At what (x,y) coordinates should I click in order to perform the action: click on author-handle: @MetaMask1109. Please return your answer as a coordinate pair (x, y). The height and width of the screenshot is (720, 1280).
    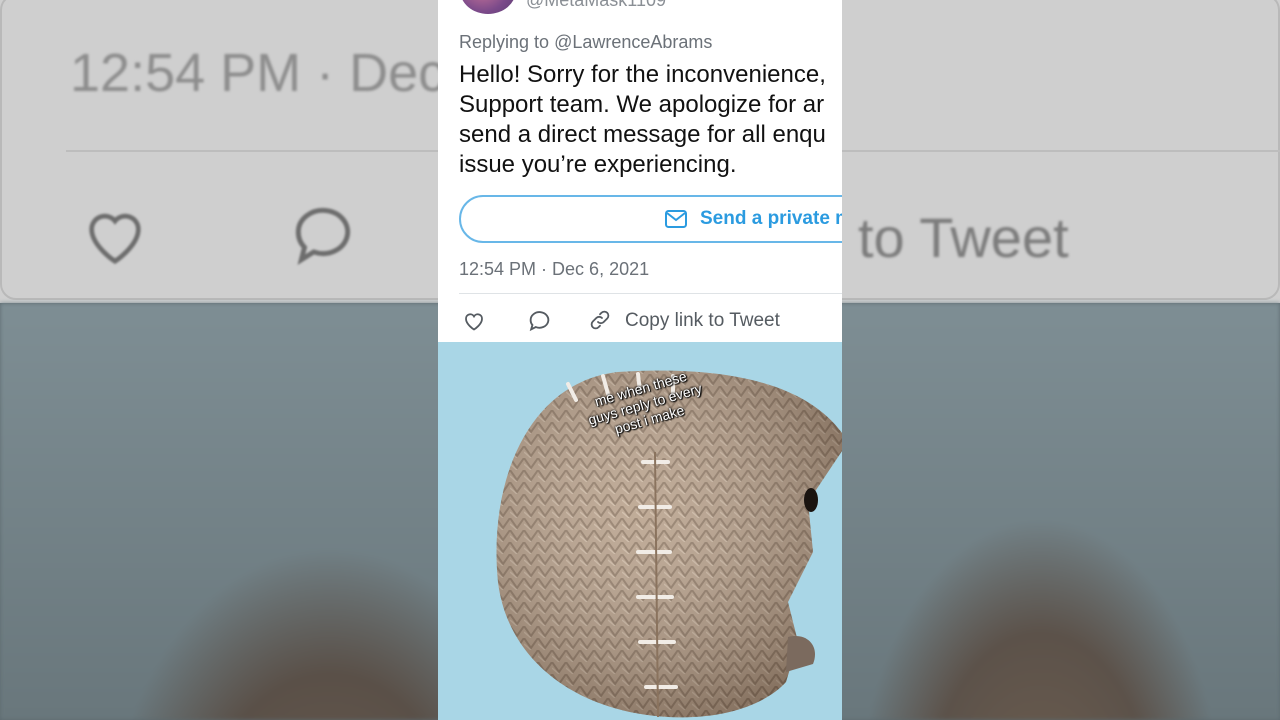
    Looking at the image, I should click on (596, 5).